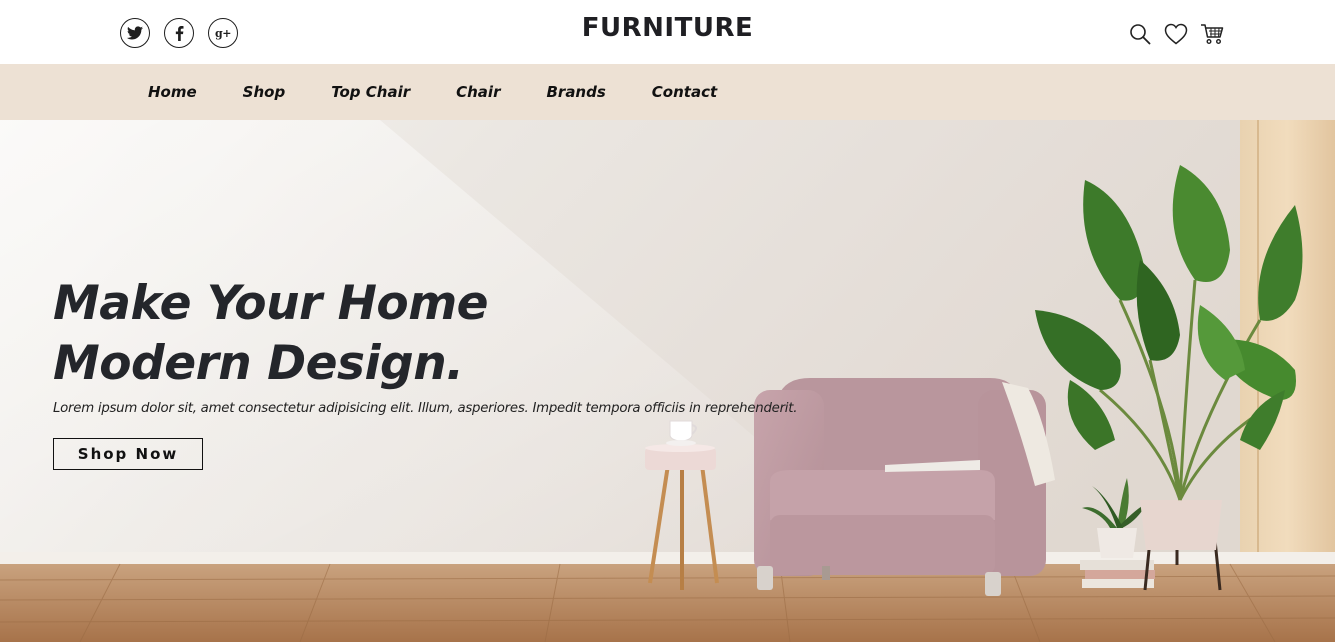 This screenshot has width=1335, height=642. I want to click on nav-list: Home Shop Top Chair Chair Brands Contact, so click(455, 92).